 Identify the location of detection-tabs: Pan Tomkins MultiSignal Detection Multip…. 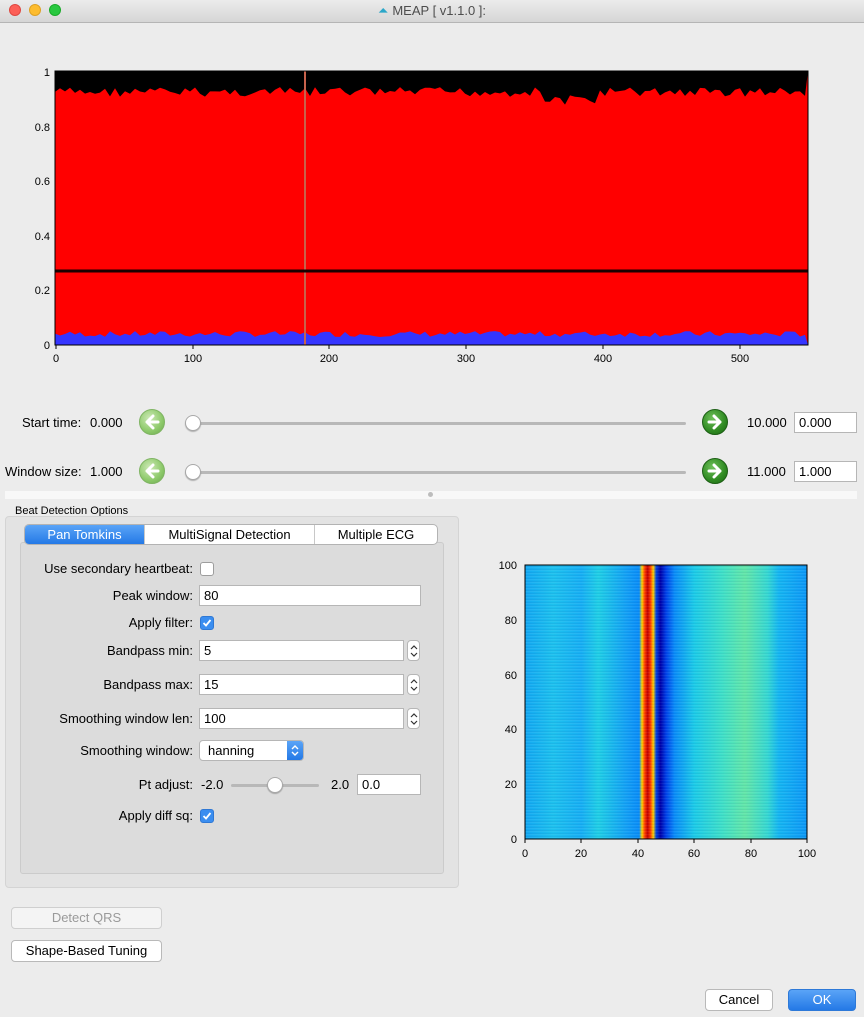
(231, 534).